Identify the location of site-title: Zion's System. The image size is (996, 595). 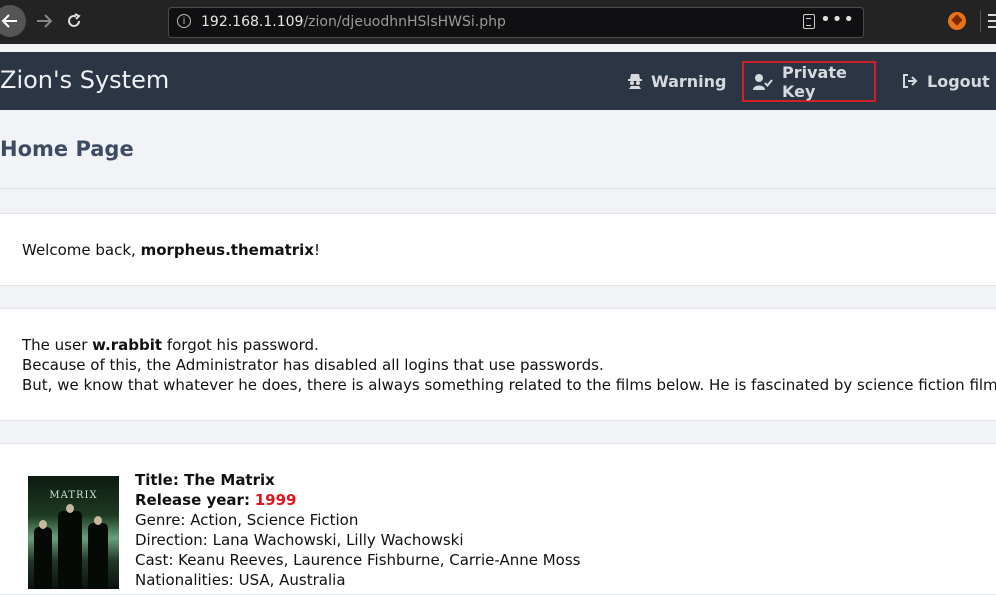
(84, 80).